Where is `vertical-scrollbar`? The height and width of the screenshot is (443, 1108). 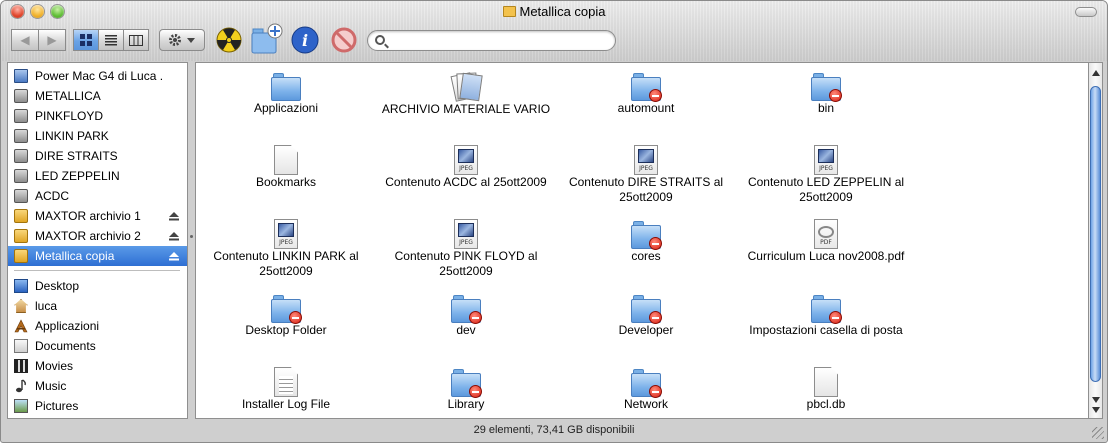
vertical-scrollbar is located at coordinates (1095, 240).